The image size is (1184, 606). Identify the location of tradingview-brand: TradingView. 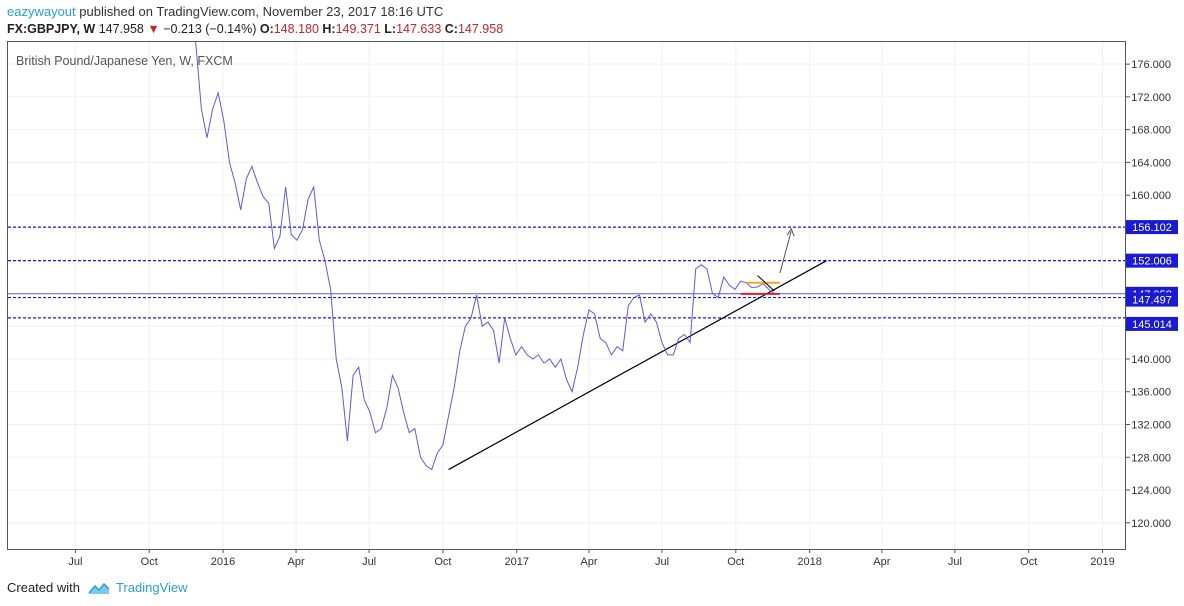
(151, 587).